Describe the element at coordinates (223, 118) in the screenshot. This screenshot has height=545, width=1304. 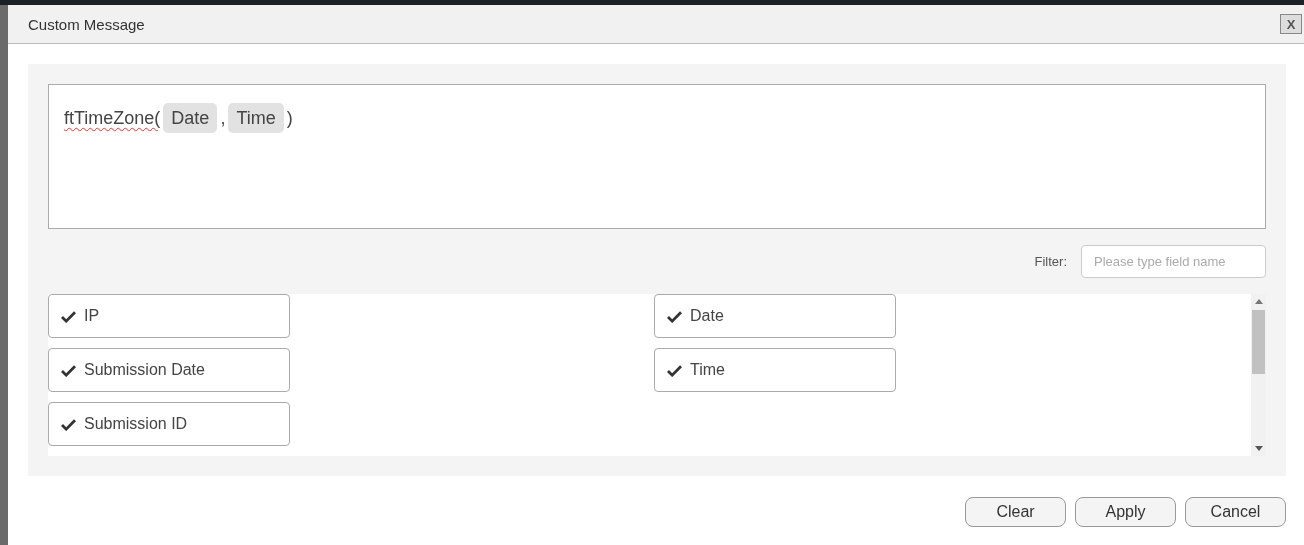
I see `editor-text: ,` at that location.